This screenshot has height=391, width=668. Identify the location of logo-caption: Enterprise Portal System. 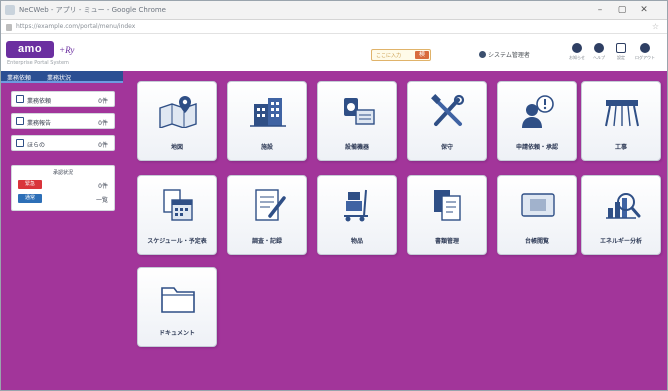
(38, 63).